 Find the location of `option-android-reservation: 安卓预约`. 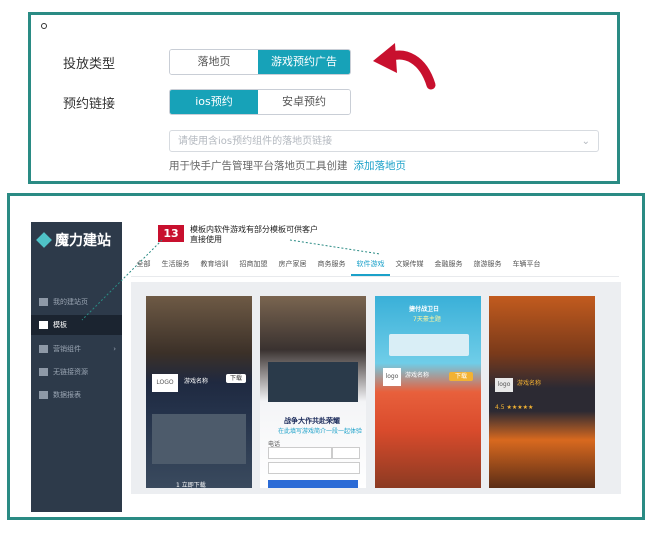

option-android-reservation: 安卓预约 is located at coordinates (304, 102).